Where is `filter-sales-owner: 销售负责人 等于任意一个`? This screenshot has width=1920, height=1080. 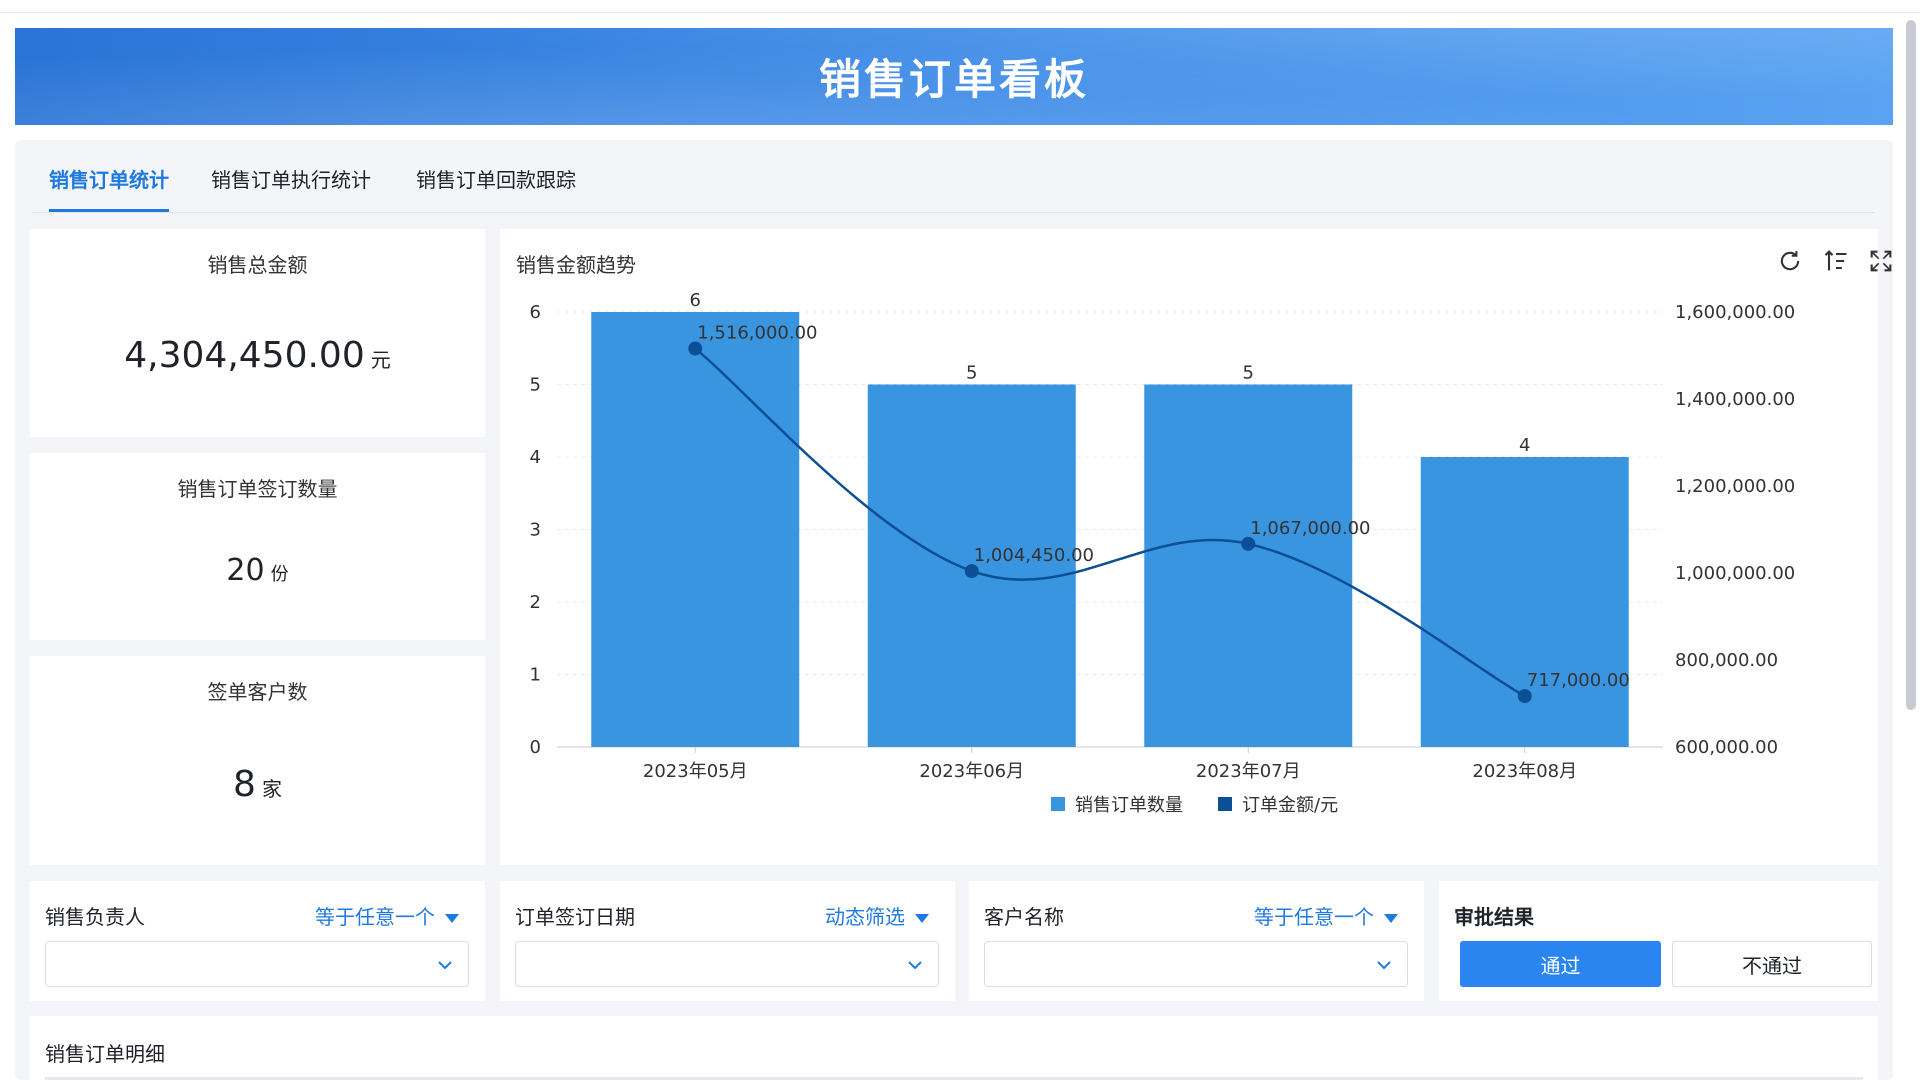
filter-sales-owner: 销售负责人 等于任意一个 is located at coordinates (257, 941).